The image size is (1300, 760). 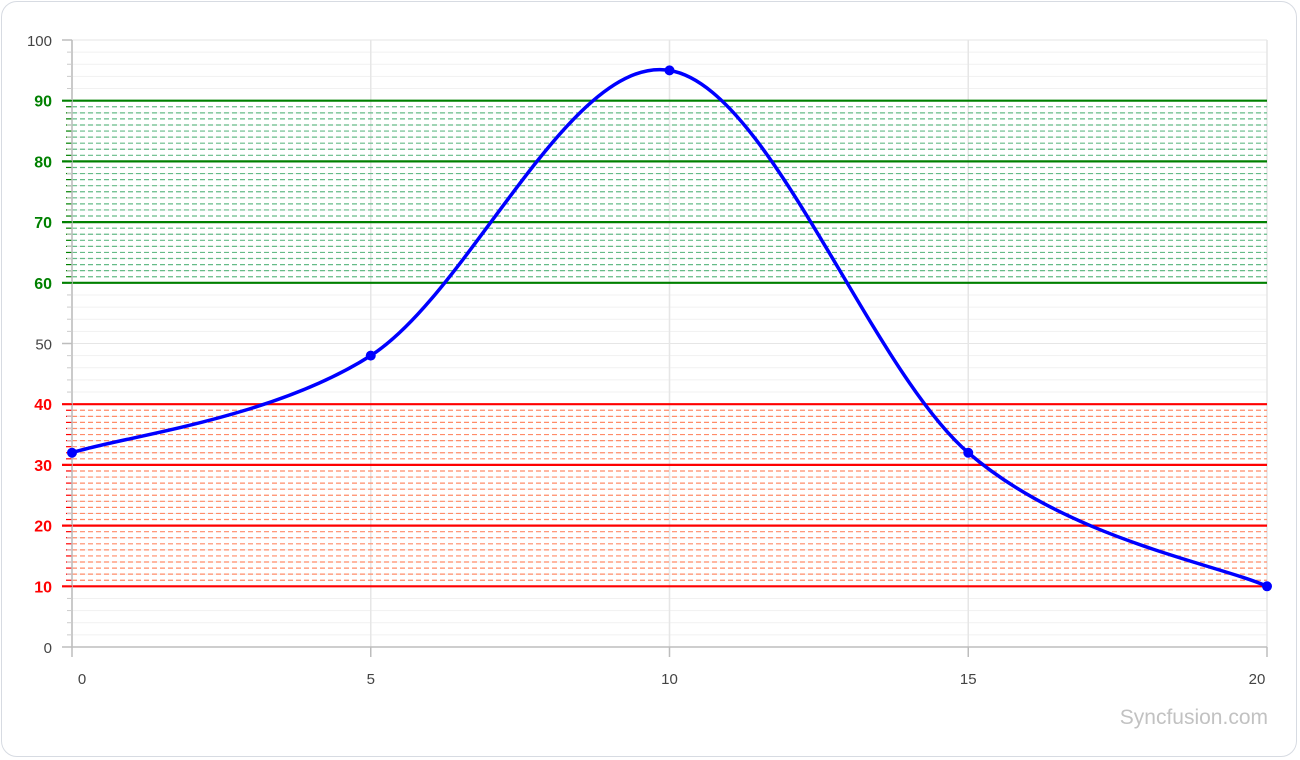 I want to click on y-tick-label: 100, so click(x=39, y=41).